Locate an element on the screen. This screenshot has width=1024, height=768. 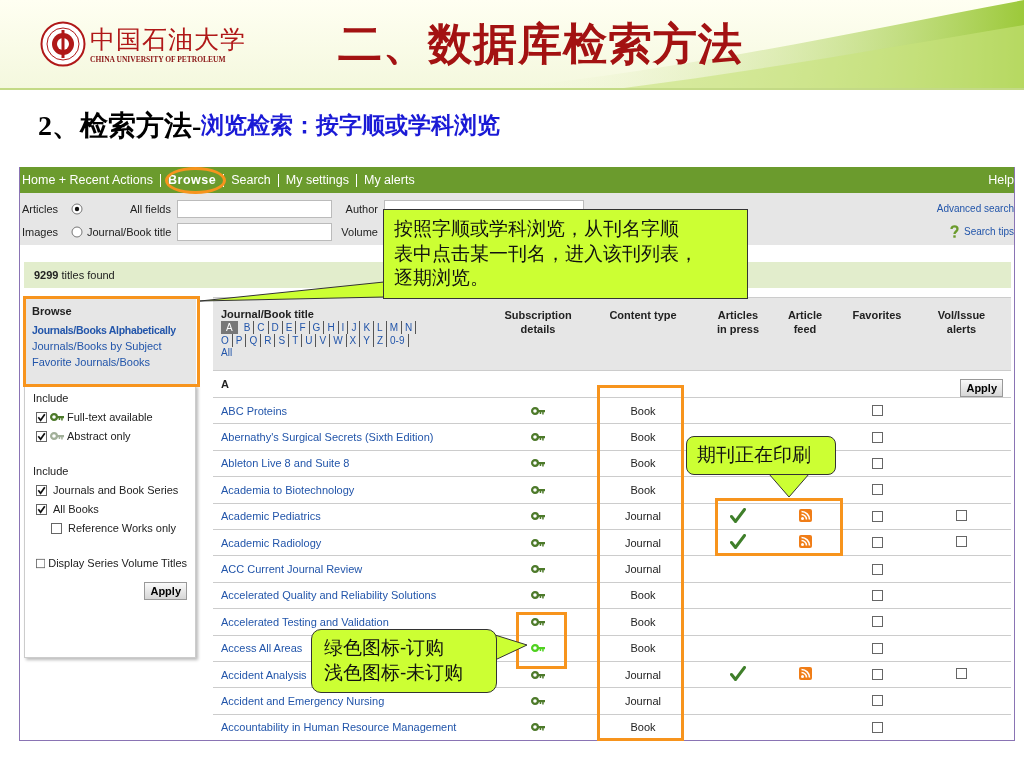
journal-link: Academic Pediatrics is located at coordinates (267, 516).